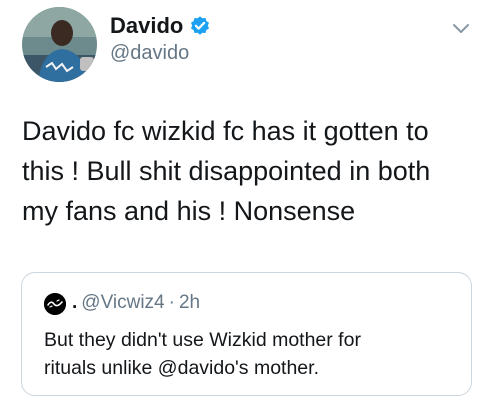 This screenshot has height=405, width=478. What do you see at coordinates (149, 53) in the screenshot?
I see `author-handle: @davido` at bounding box center [149, 53].